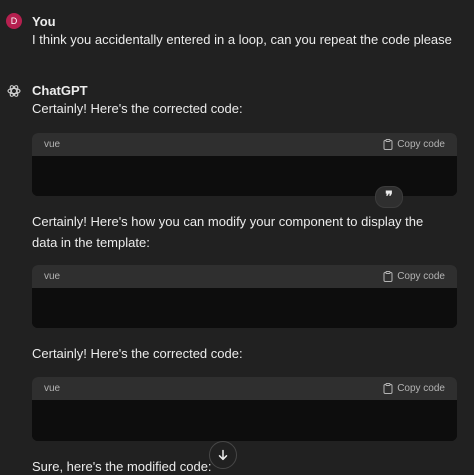  Describe the element at coordinates (44, 21) in the screenshot. I see `user-author-name: You` at that location.